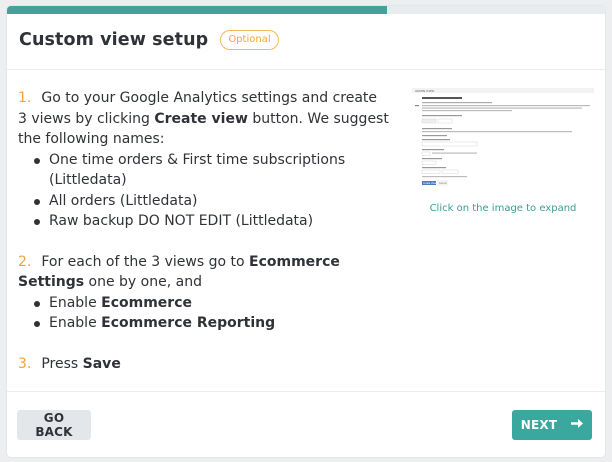 Image resolution: width=612 pixels, height=462 pixels. What do you see at coordinates (306, 391) in the screenshot?
I see `footer-divider` at bounding box center [306, 391].